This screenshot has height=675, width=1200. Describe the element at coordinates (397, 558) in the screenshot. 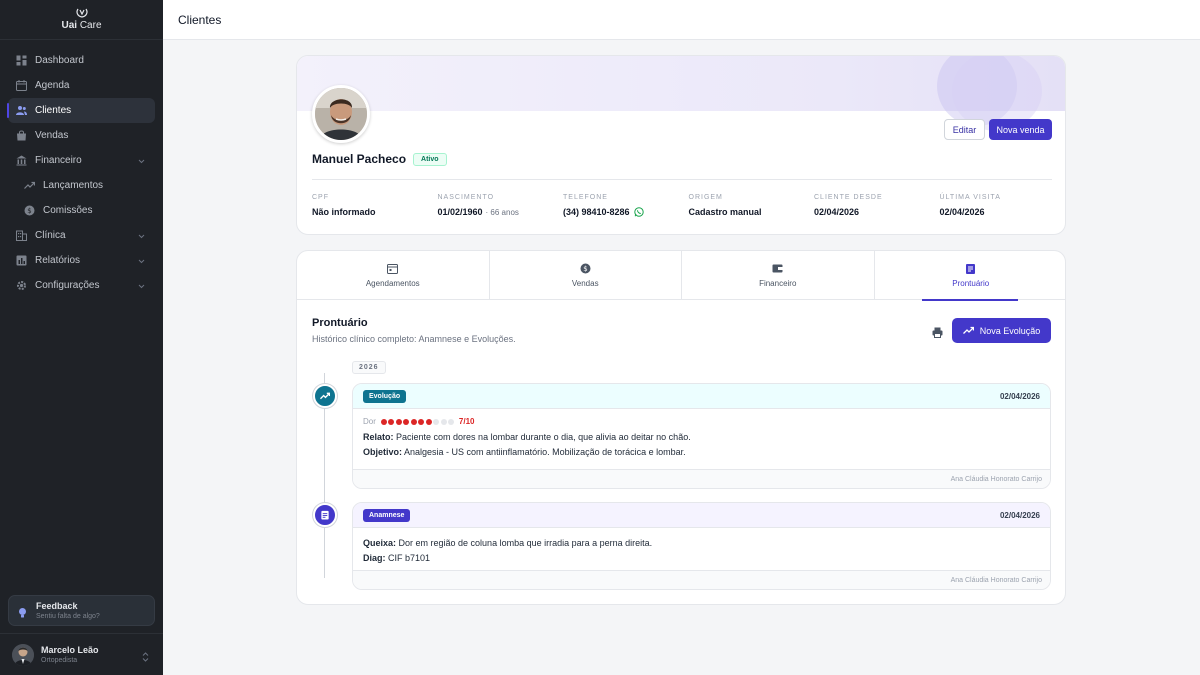

I see `entry-line: Diag: CIF b7101` at that location.